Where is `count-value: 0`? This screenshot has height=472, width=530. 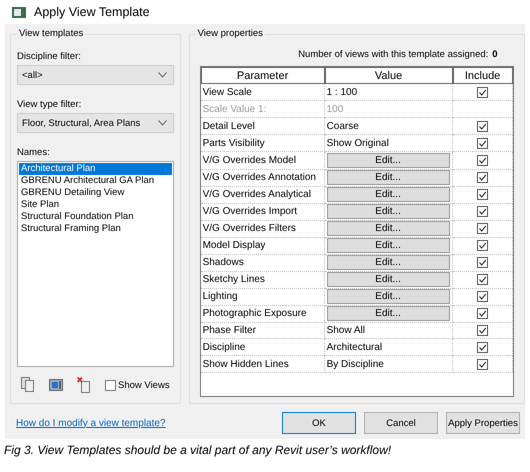 count-value: 0 is located at coordinates (495, 54).